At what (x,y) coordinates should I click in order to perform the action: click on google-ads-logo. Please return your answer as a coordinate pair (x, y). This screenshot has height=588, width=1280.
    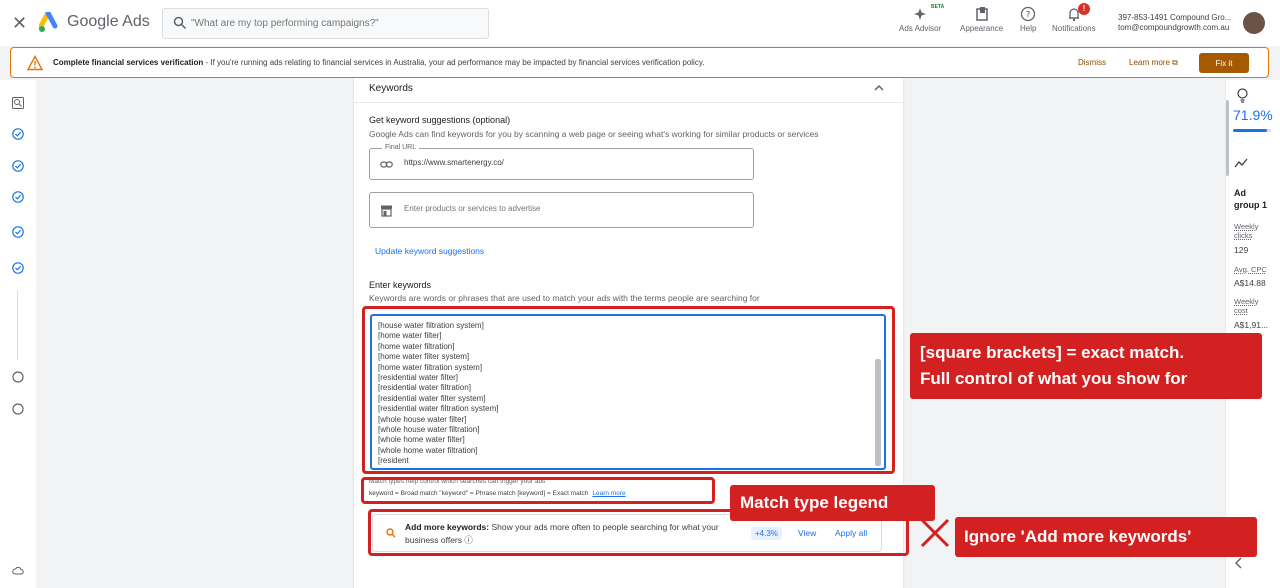
    Looking at the image, I should click on (48, 22).